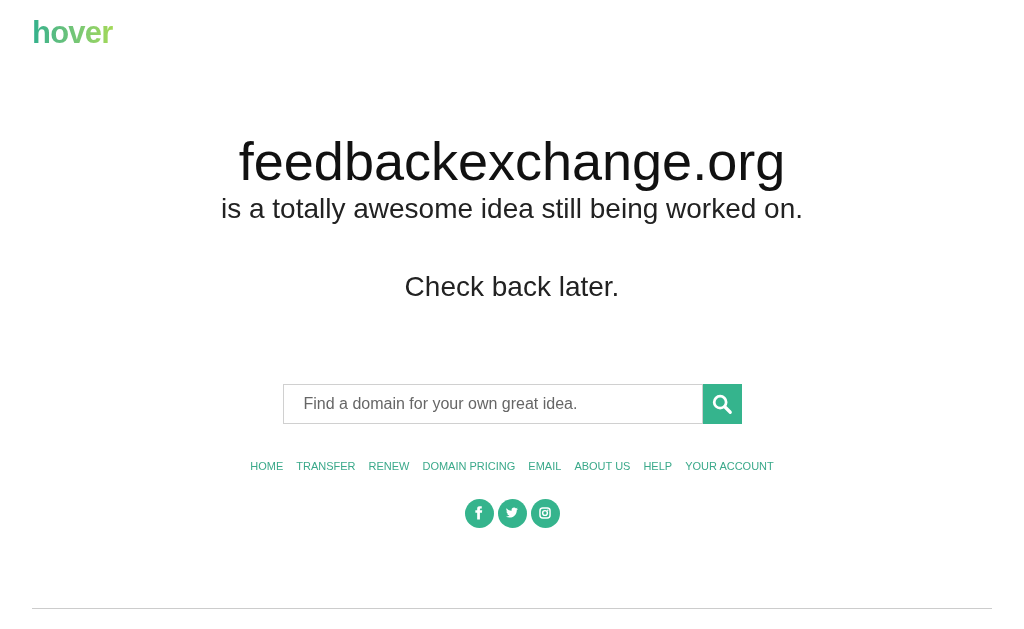 The width and height of the screenshot is (1024, 629). Describe the element at coordinates (545, 466) in the screenshot. I see `nav-link: EMAIL` at that location.